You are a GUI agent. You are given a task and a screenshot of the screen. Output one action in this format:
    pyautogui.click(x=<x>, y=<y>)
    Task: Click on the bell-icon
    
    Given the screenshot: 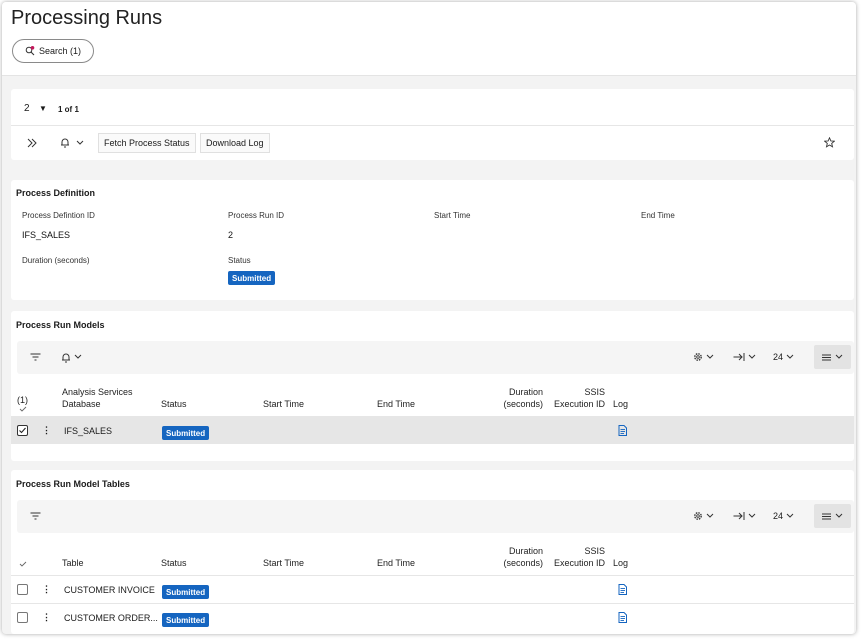 What is the action you would take?
    pyautogui.click(x=66, y=357)
    